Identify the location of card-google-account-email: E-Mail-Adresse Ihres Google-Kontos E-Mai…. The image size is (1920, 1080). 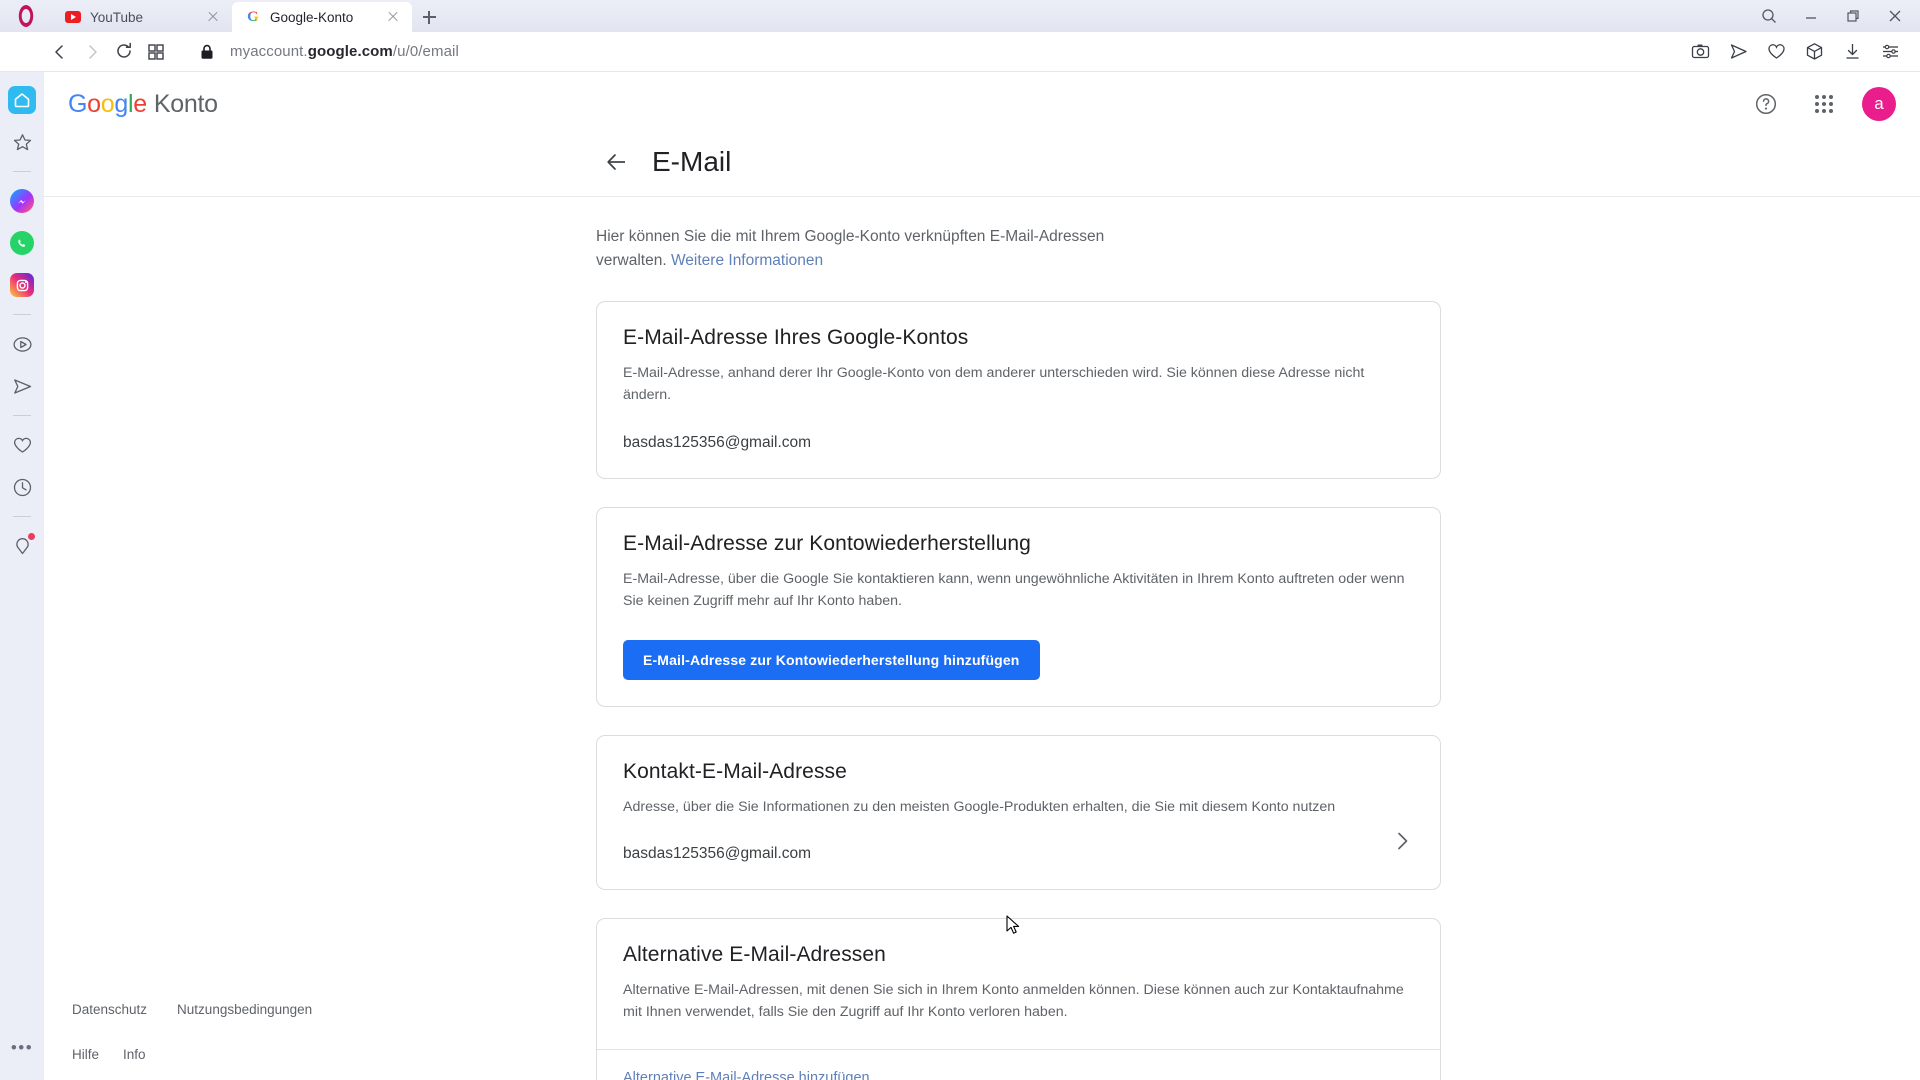
(1018, 390).